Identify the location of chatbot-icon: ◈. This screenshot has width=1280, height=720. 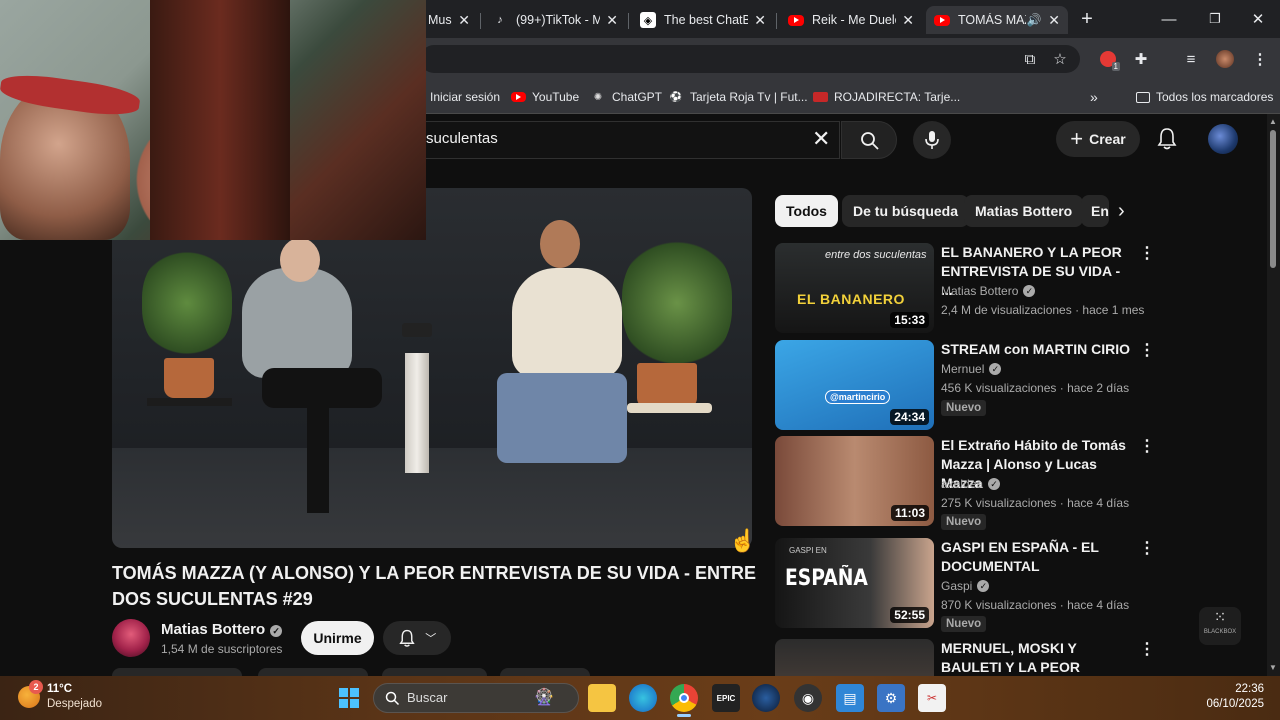
(648, 20).